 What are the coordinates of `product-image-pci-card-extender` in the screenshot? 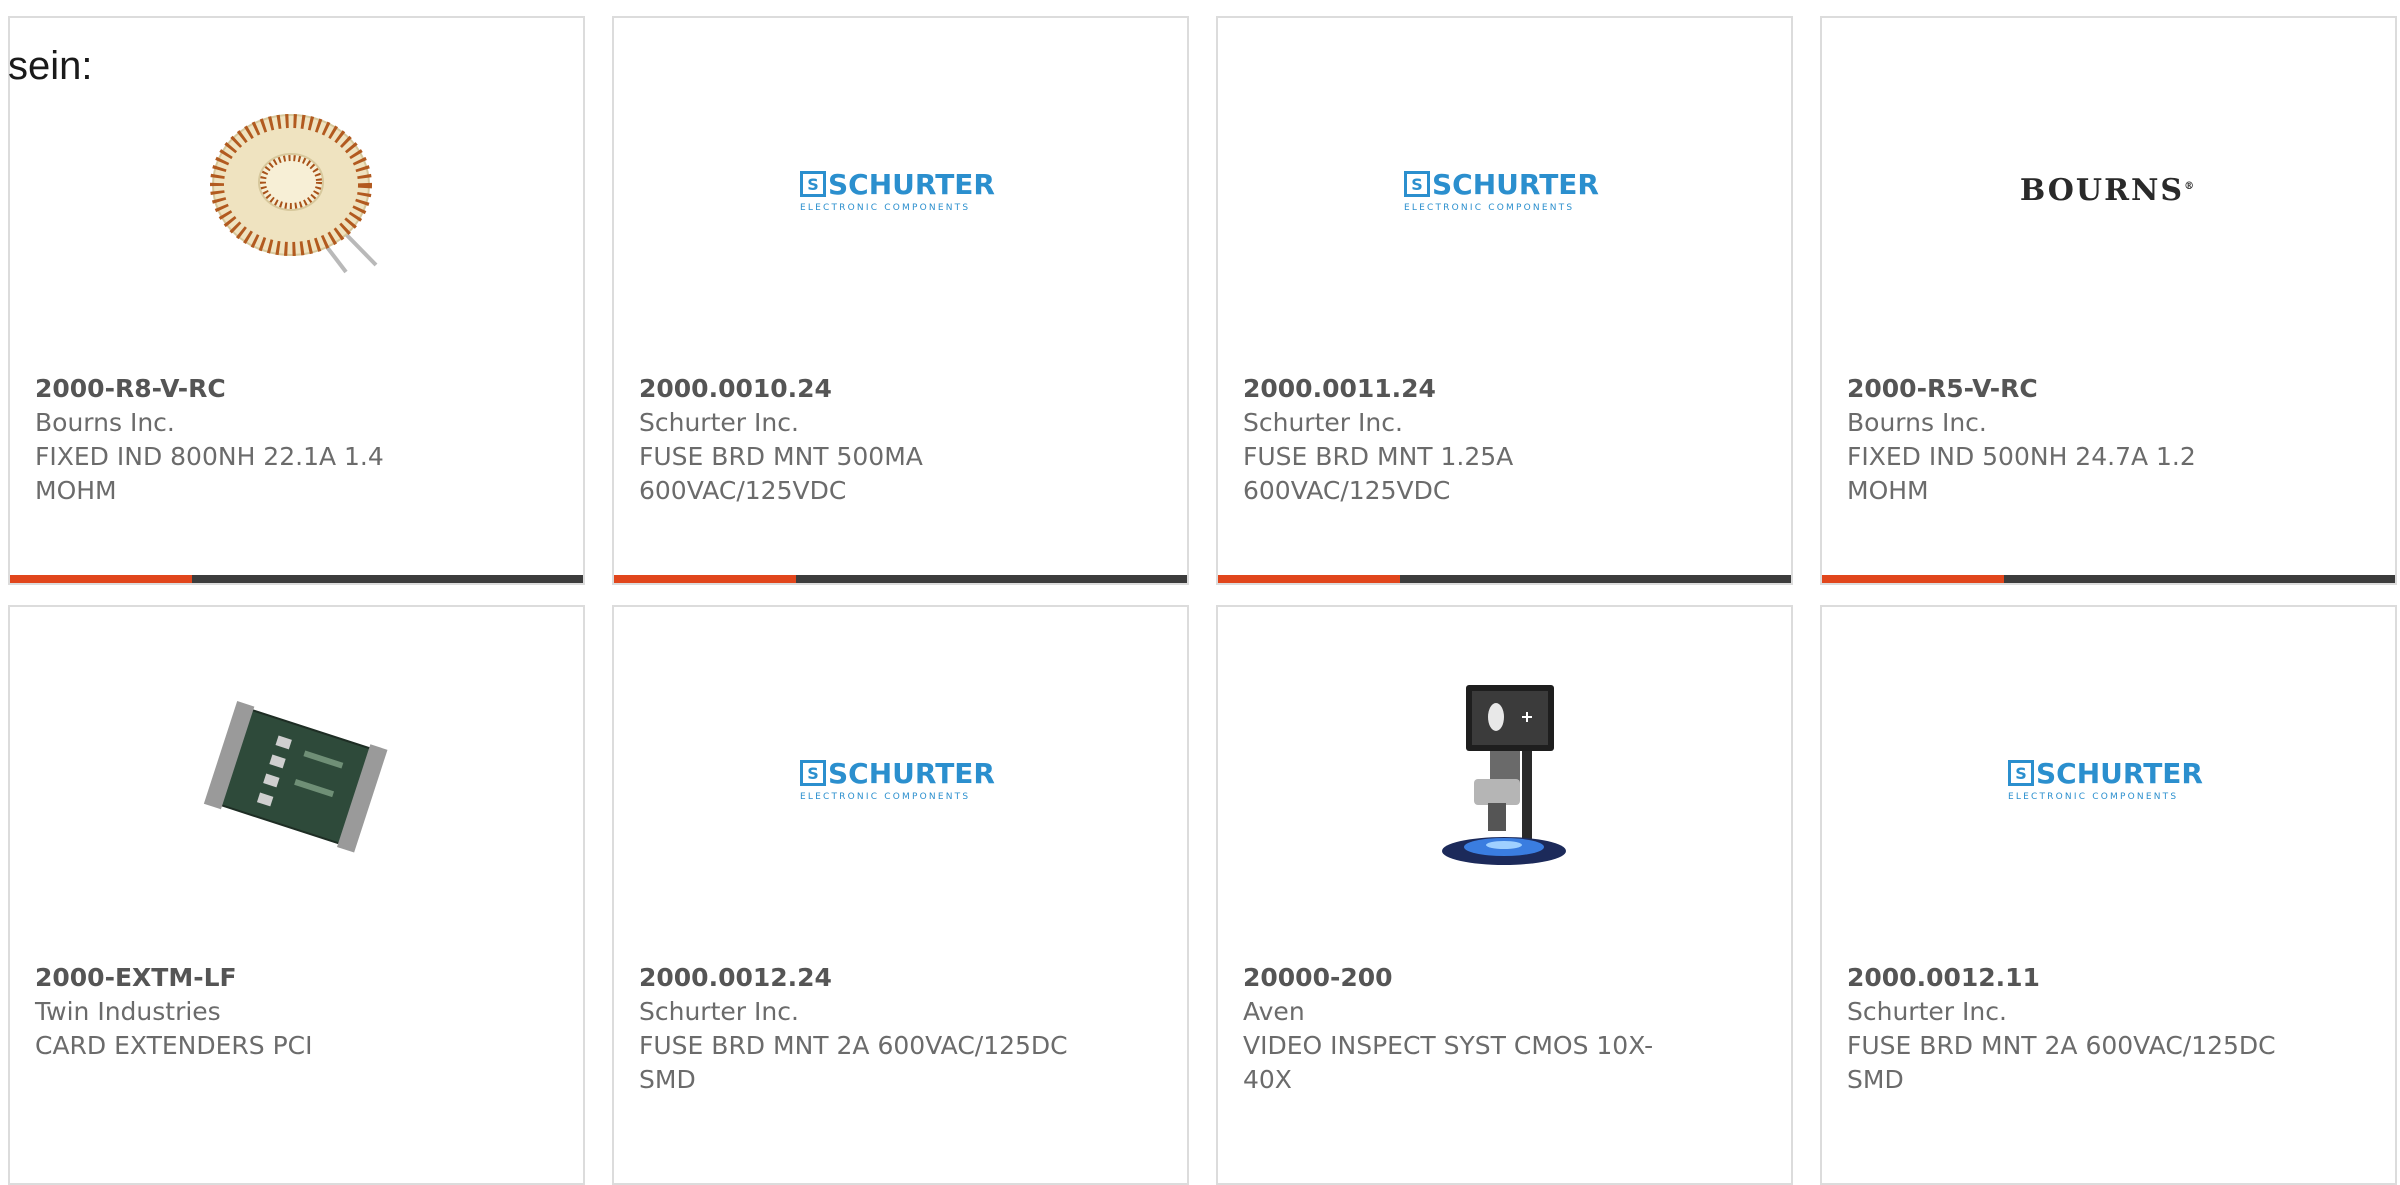 It's located at (296, 779).